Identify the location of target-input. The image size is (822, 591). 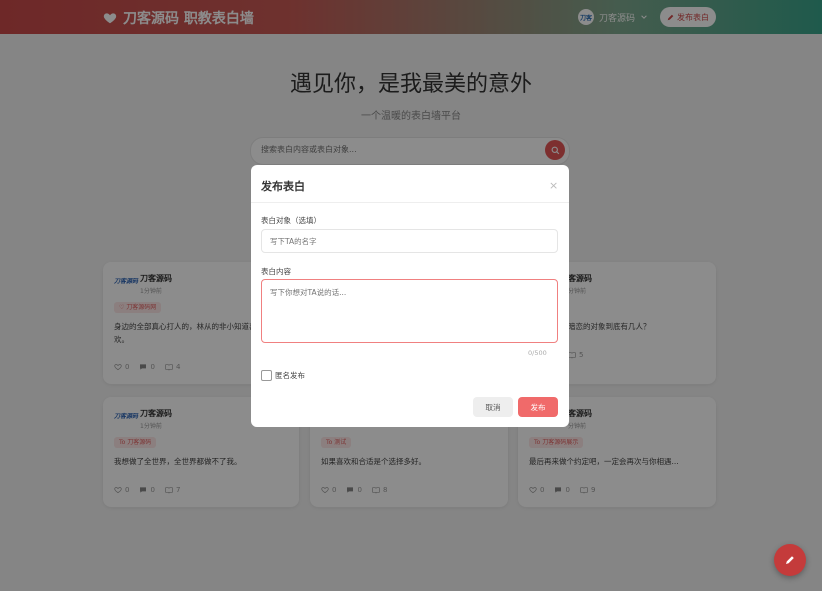
(409, 241).